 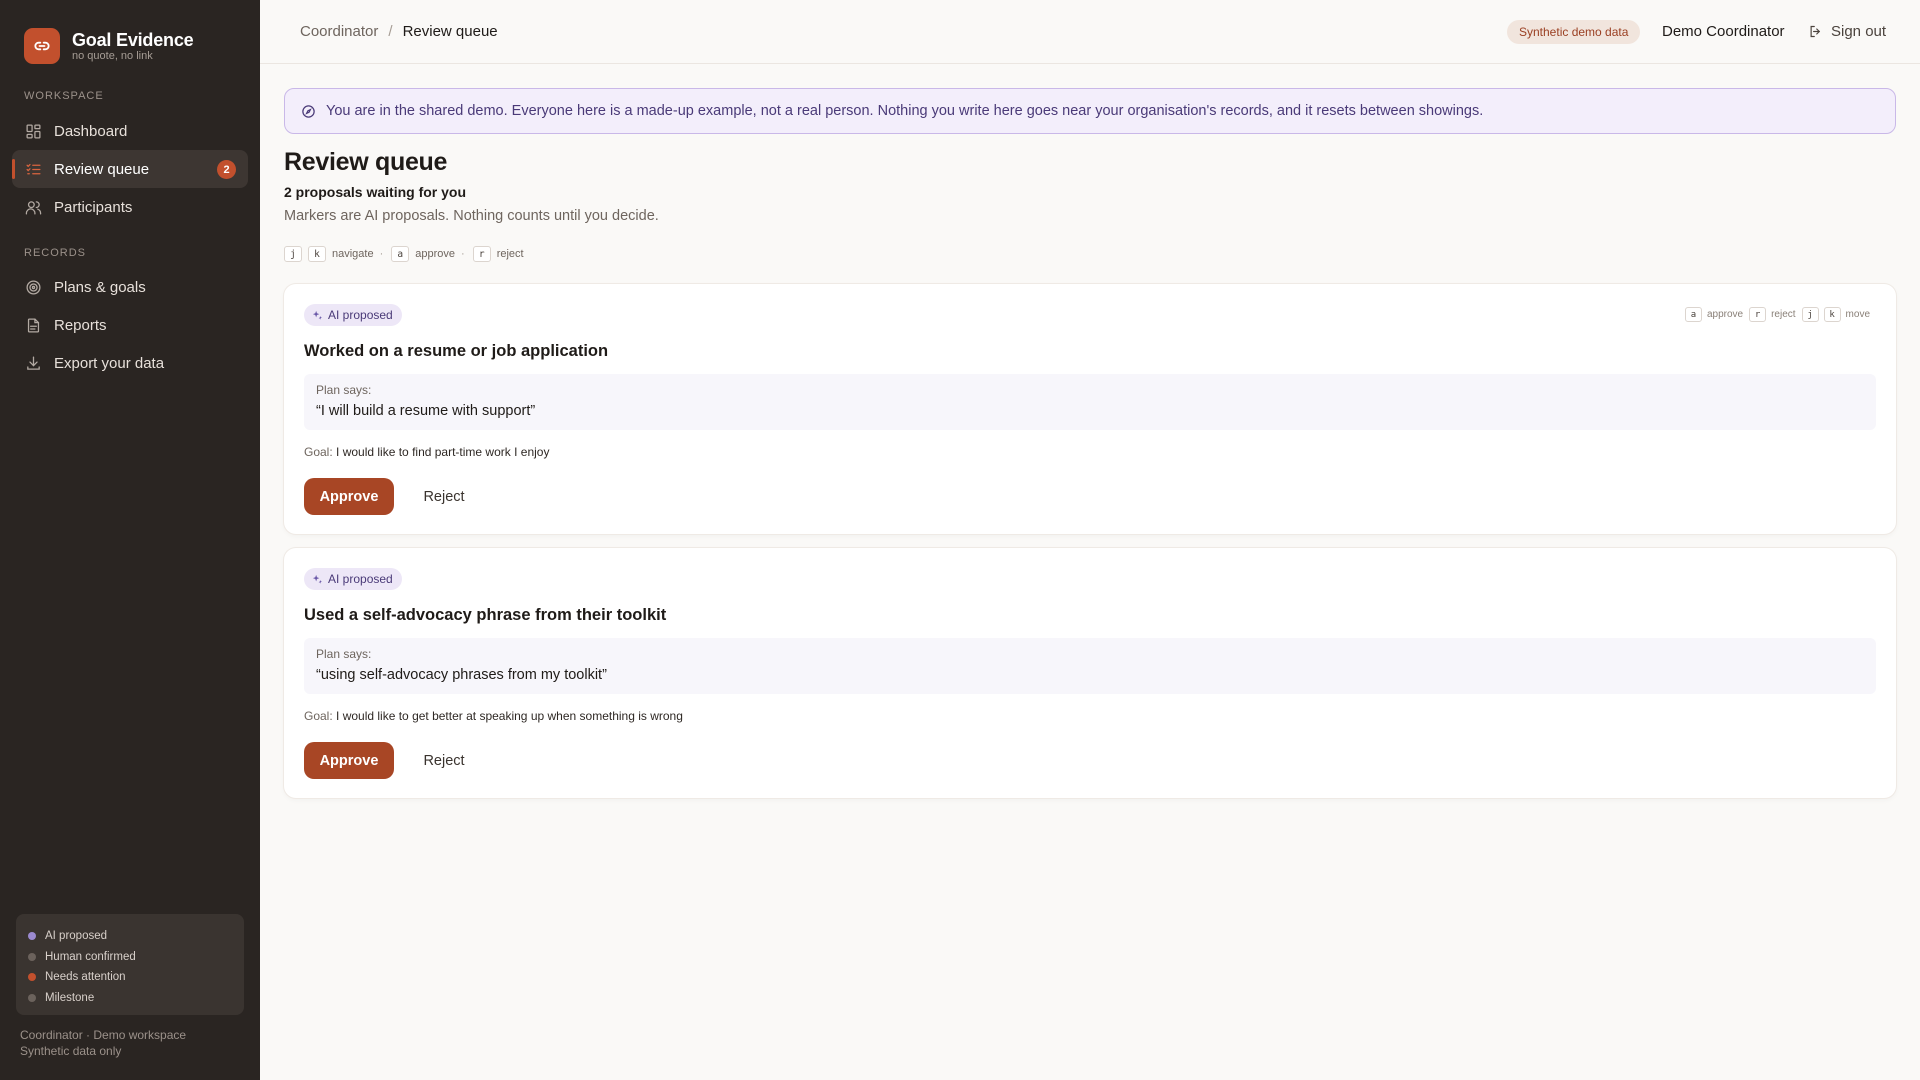 I want to click on card-shortcuts-hint: a approve r reject j k move, so click(x=1780, y=314).